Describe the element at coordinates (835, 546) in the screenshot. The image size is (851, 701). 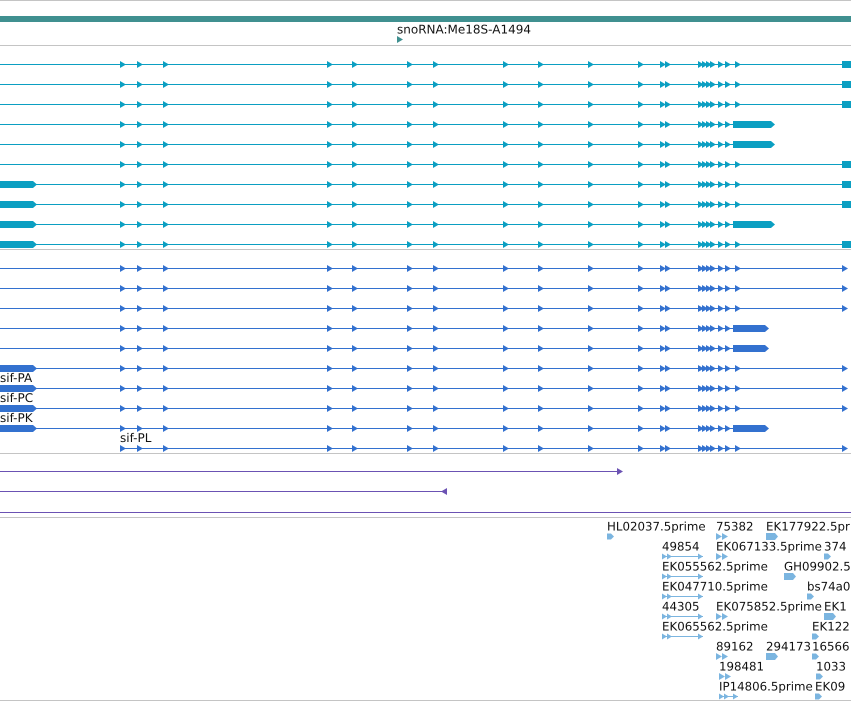
I see `feature-label: 374` at that location.